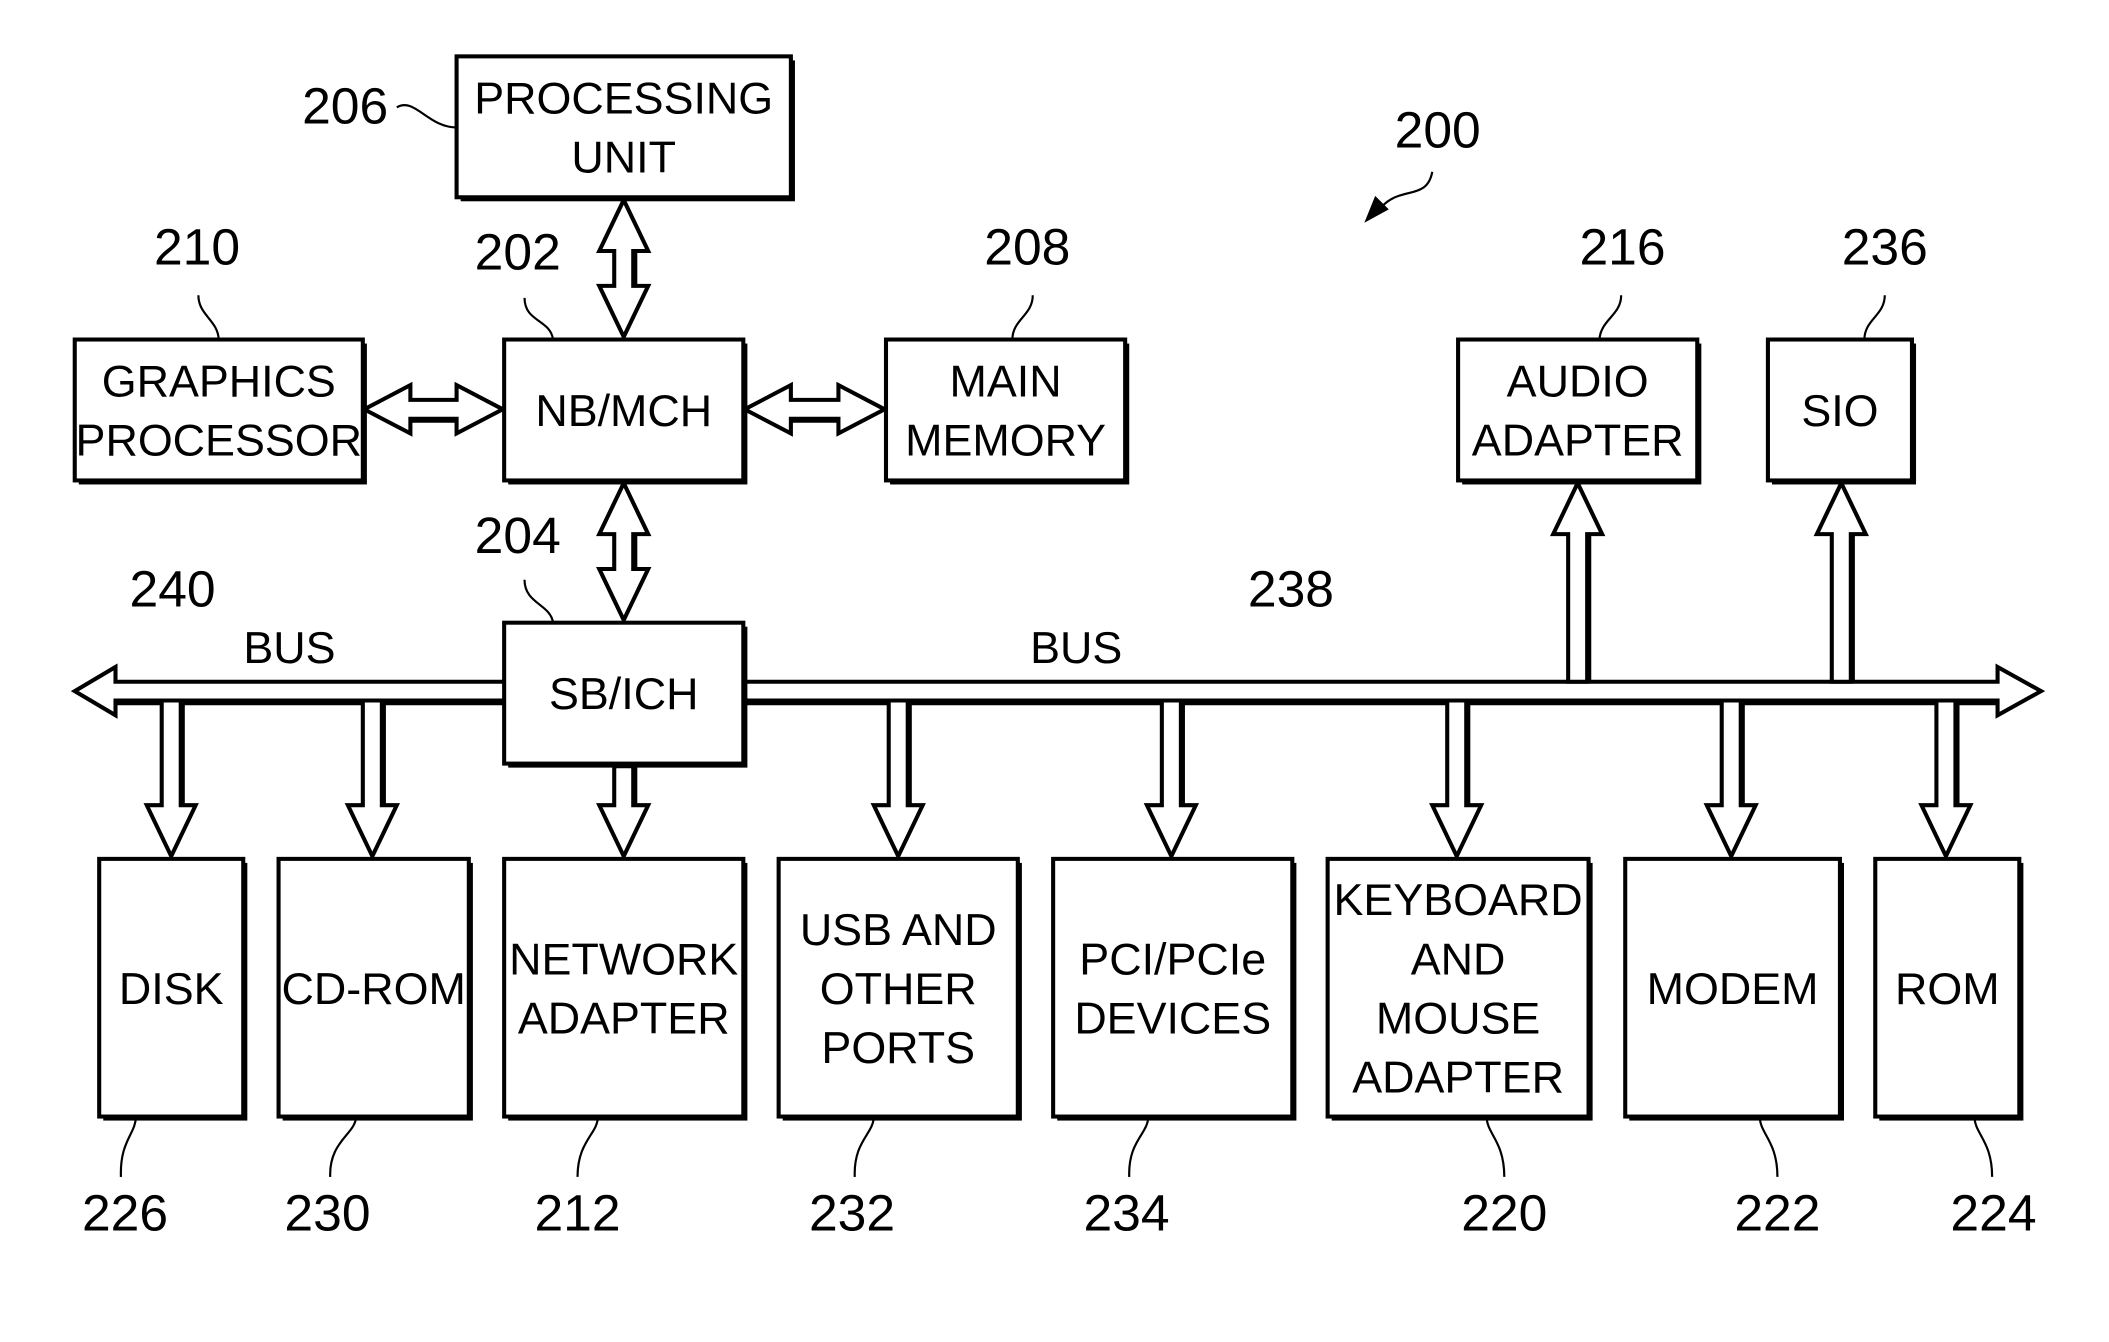 The width and height of the screenshot is (2109, 1342). Describe the element at coordinates (289, 648) in the screenshot. I see `bus-left-label: BUS` at that location.